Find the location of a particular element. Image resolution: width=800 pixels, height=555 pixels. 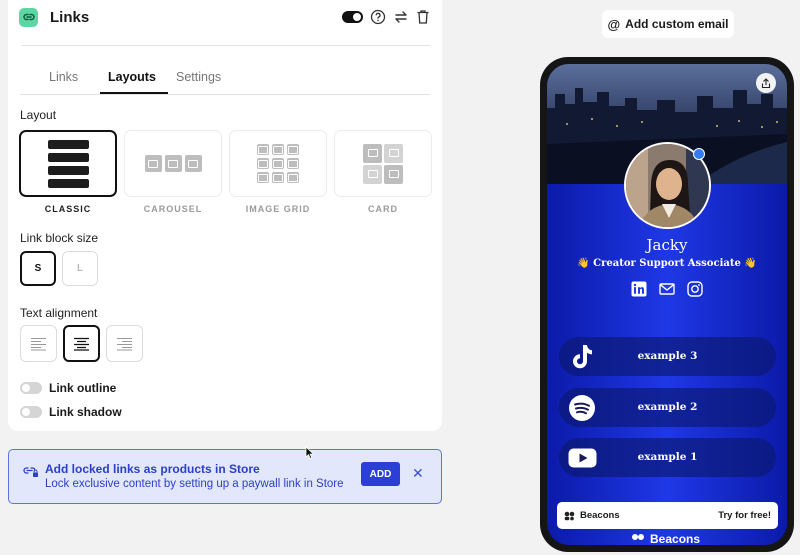

add-custom-email-label: Add custom email is located at coordinates (677, 24).